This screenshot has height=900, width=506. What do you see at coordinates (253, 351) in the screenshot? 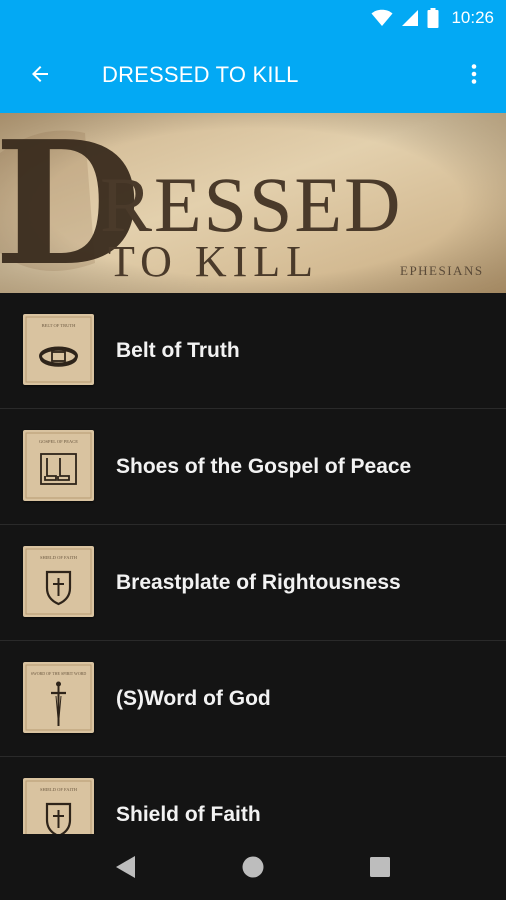
I see `list-item-belt-of-truth: BELT OF TRUTH Belt of Truth` at bounding box center [253, 351].